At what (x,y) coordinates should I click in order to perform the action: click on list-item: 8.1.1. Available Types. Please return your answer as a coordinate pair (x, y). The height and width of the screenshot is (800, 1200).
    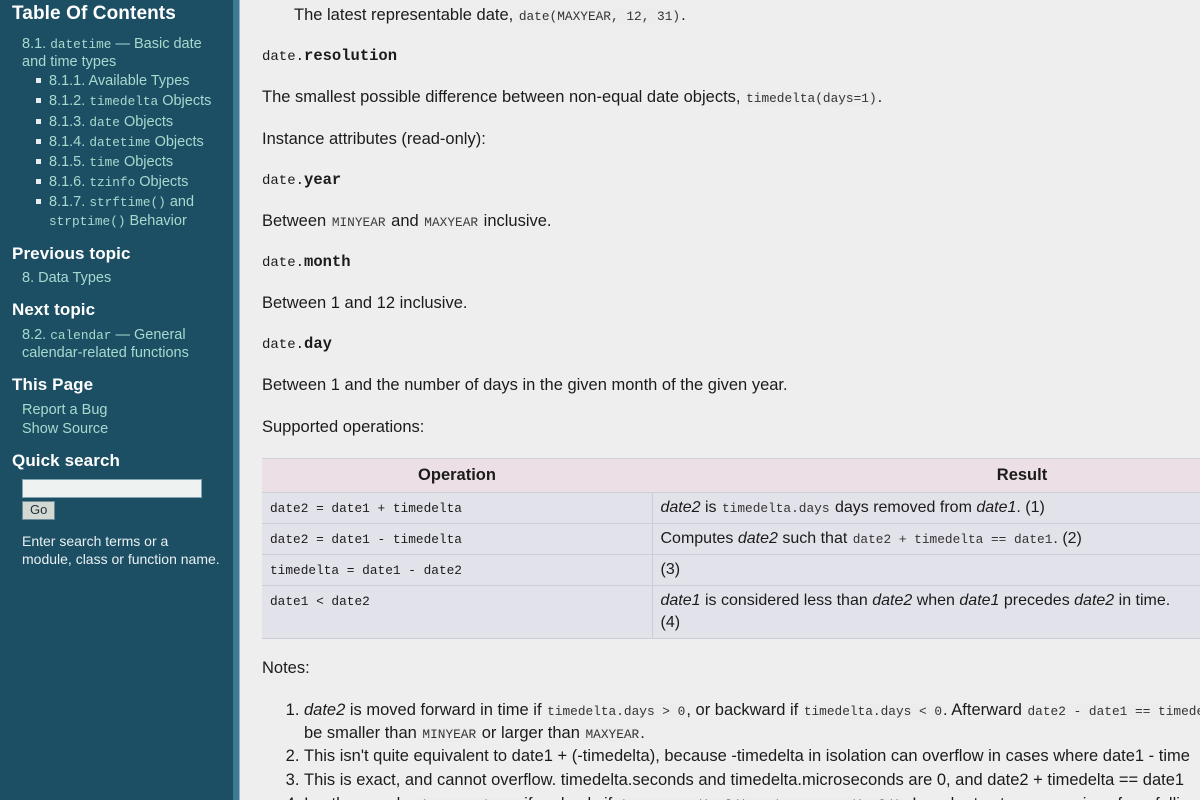
    Looking at the image, I should click on (128, 80).